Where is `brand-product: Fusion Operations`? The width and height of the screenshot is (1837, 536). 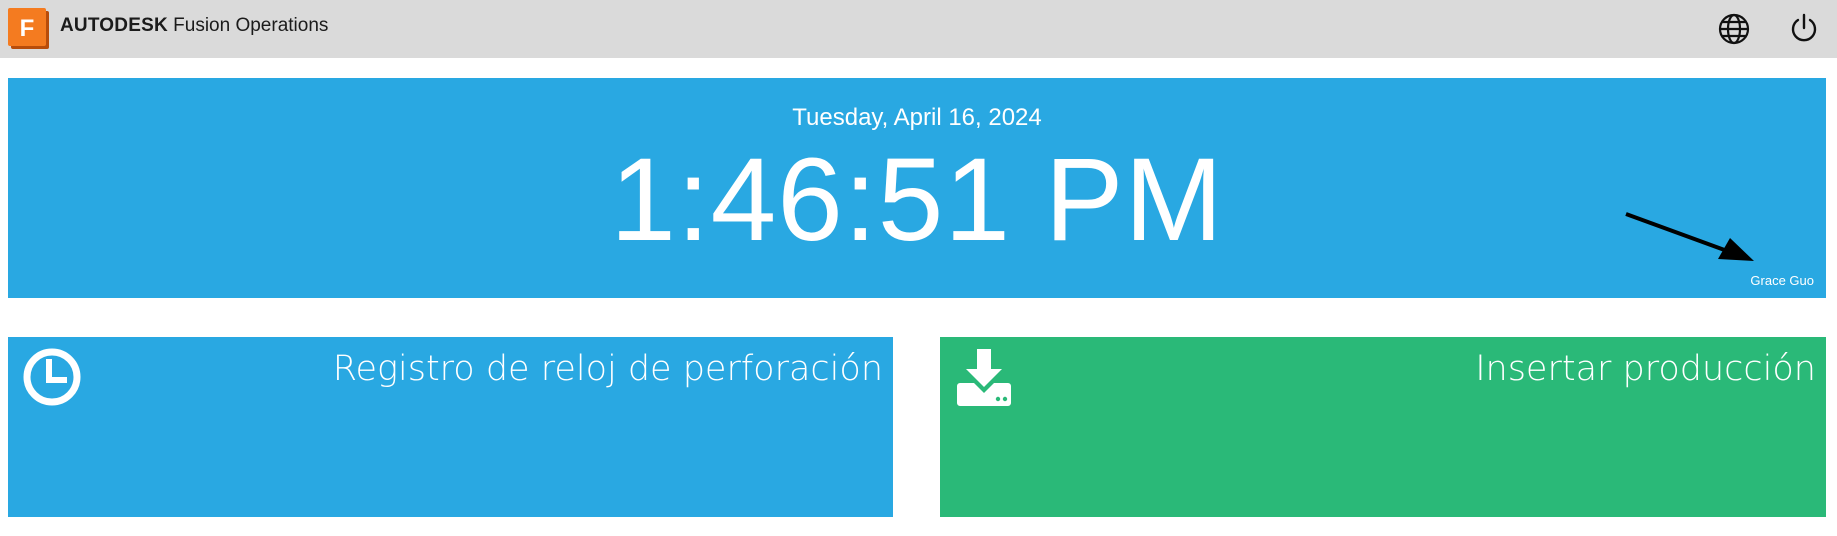 brand-product: Fusion Operations is located at coordinates (251, 25).